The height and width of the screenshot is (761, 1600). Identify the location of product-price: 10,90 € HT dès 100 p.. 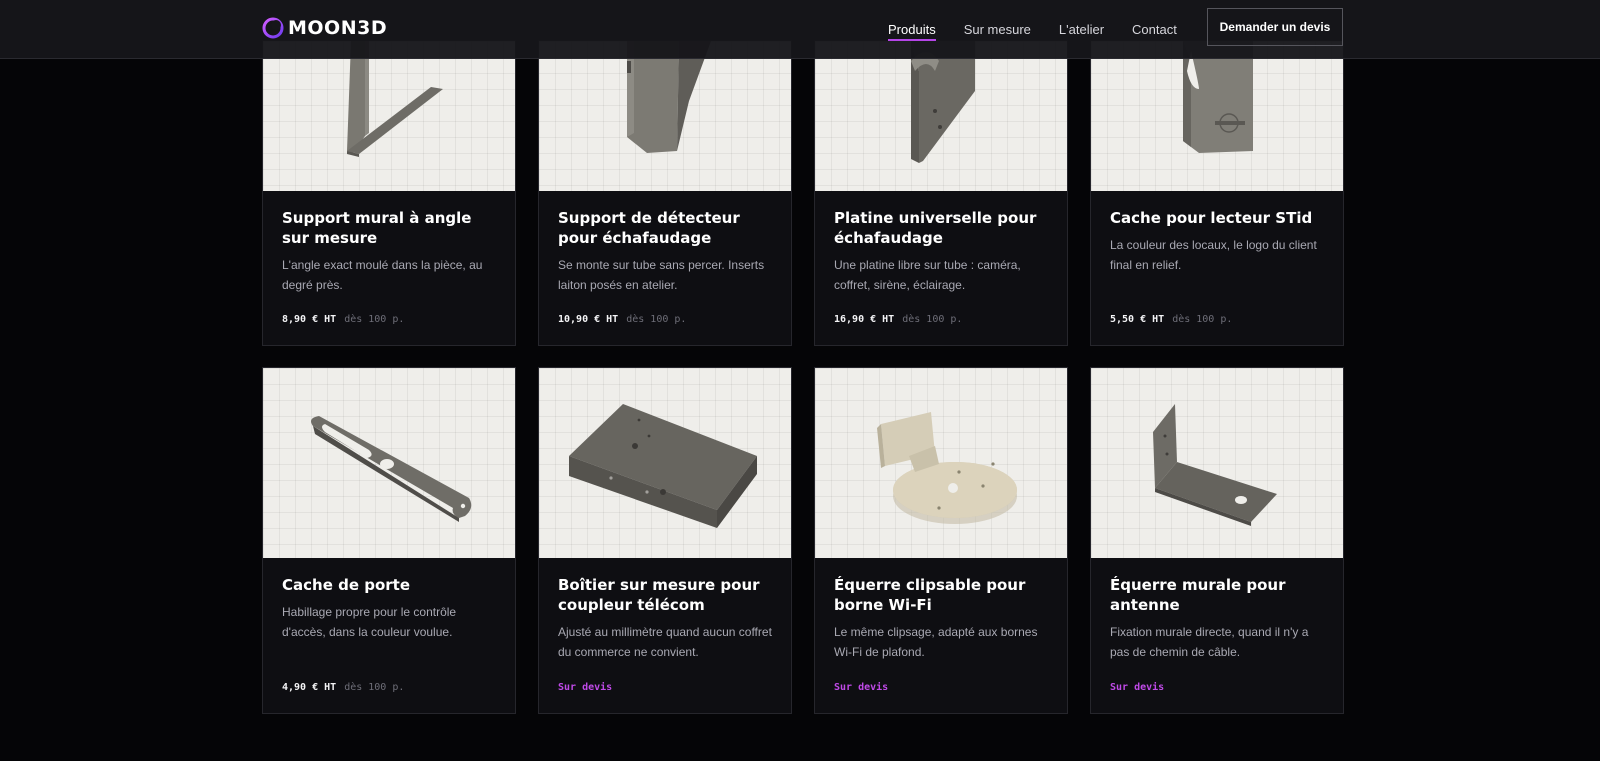
(622, 319).